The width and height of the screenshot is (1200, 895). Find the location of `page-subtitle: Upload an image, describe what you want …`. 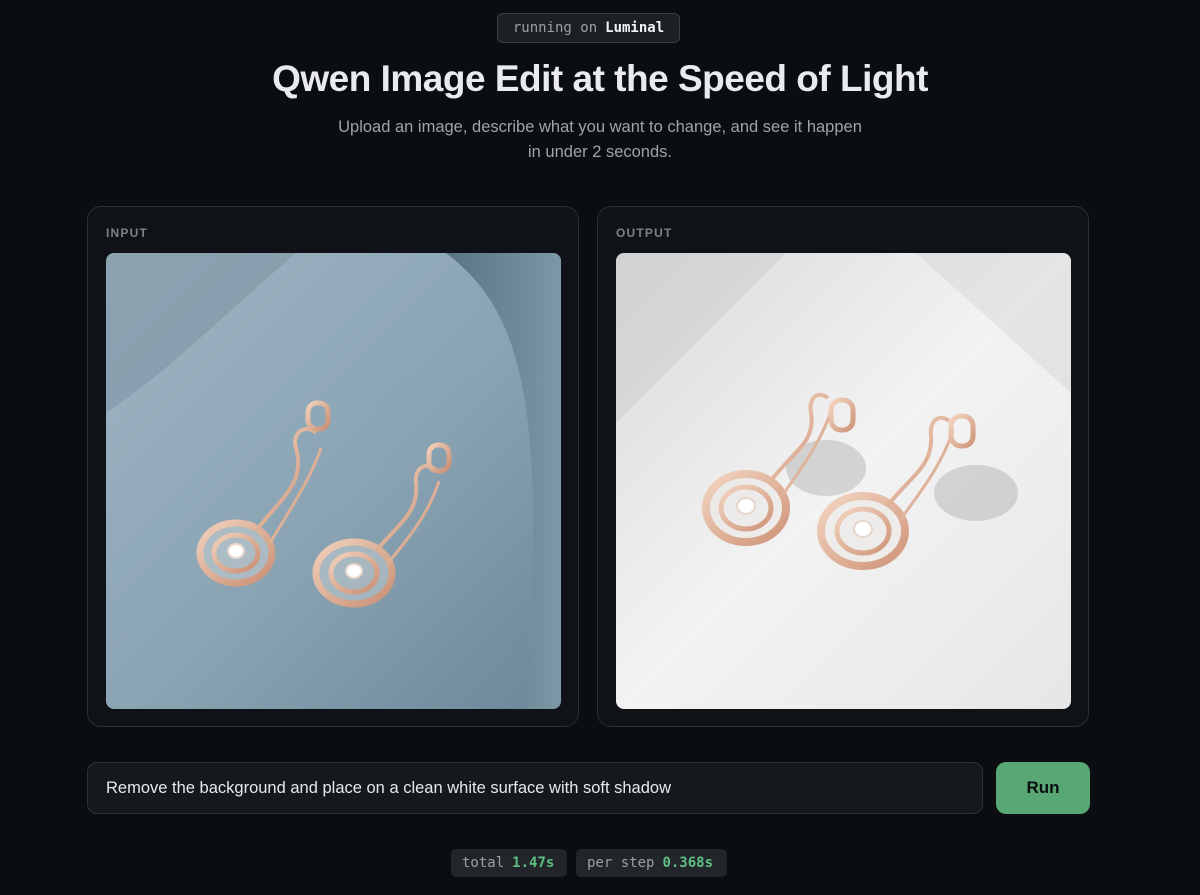

page-subtitle: Upload an image, describe what you want … is located at coordinates (600, 139).